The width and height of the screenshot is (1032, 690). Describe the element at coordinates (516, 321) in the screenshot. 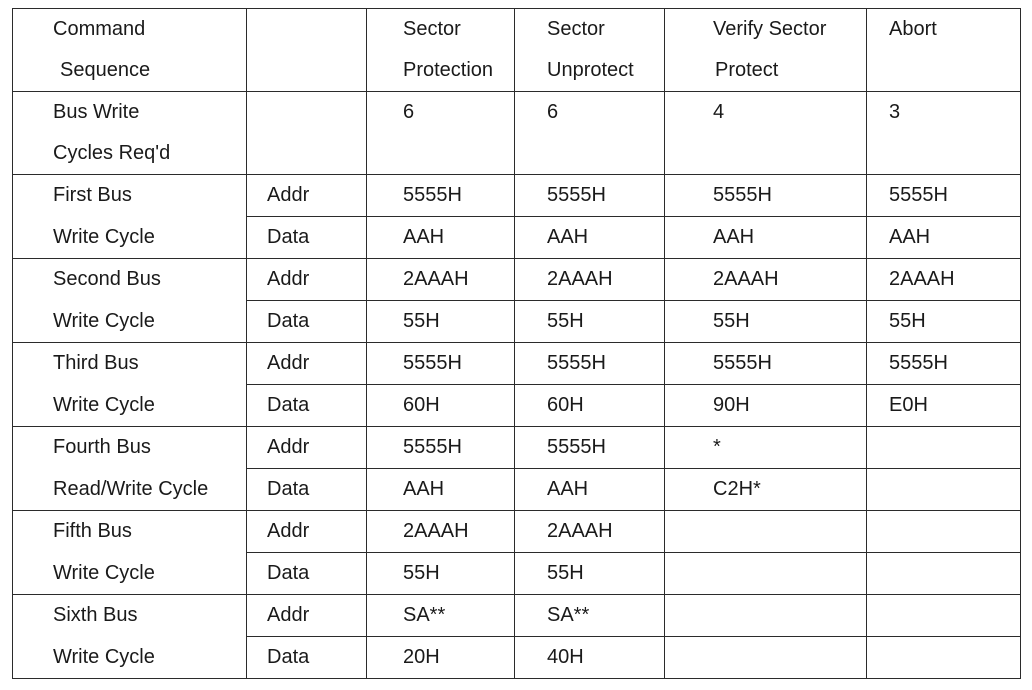

I see `second-bus-data-row: Write Cycle Data 55H 55H 55H 55H` at that location.